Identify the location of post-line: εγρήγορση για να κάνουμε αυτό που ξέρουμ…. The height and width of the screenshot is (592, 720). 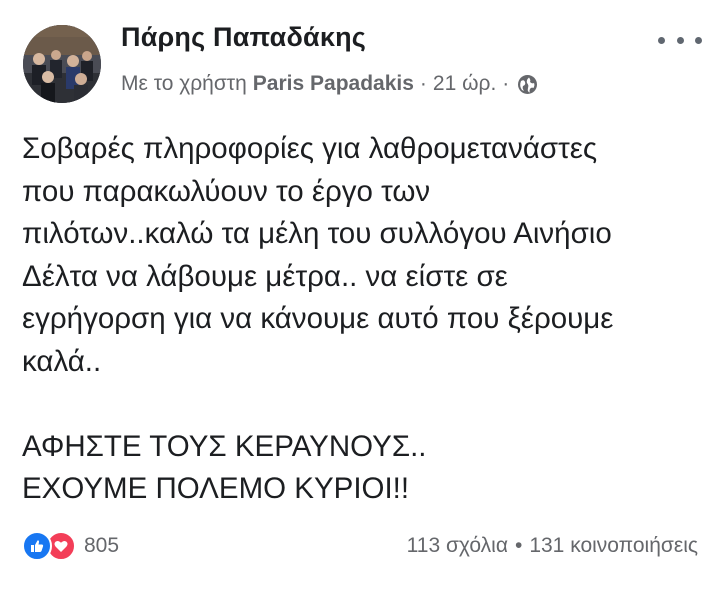
(318, 318).